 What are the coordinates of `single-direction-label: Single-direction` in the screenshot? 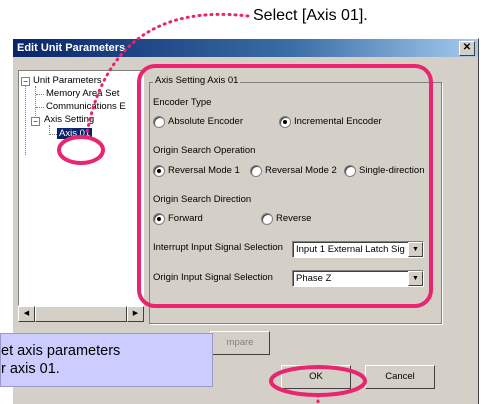 It's located at (391, 170).